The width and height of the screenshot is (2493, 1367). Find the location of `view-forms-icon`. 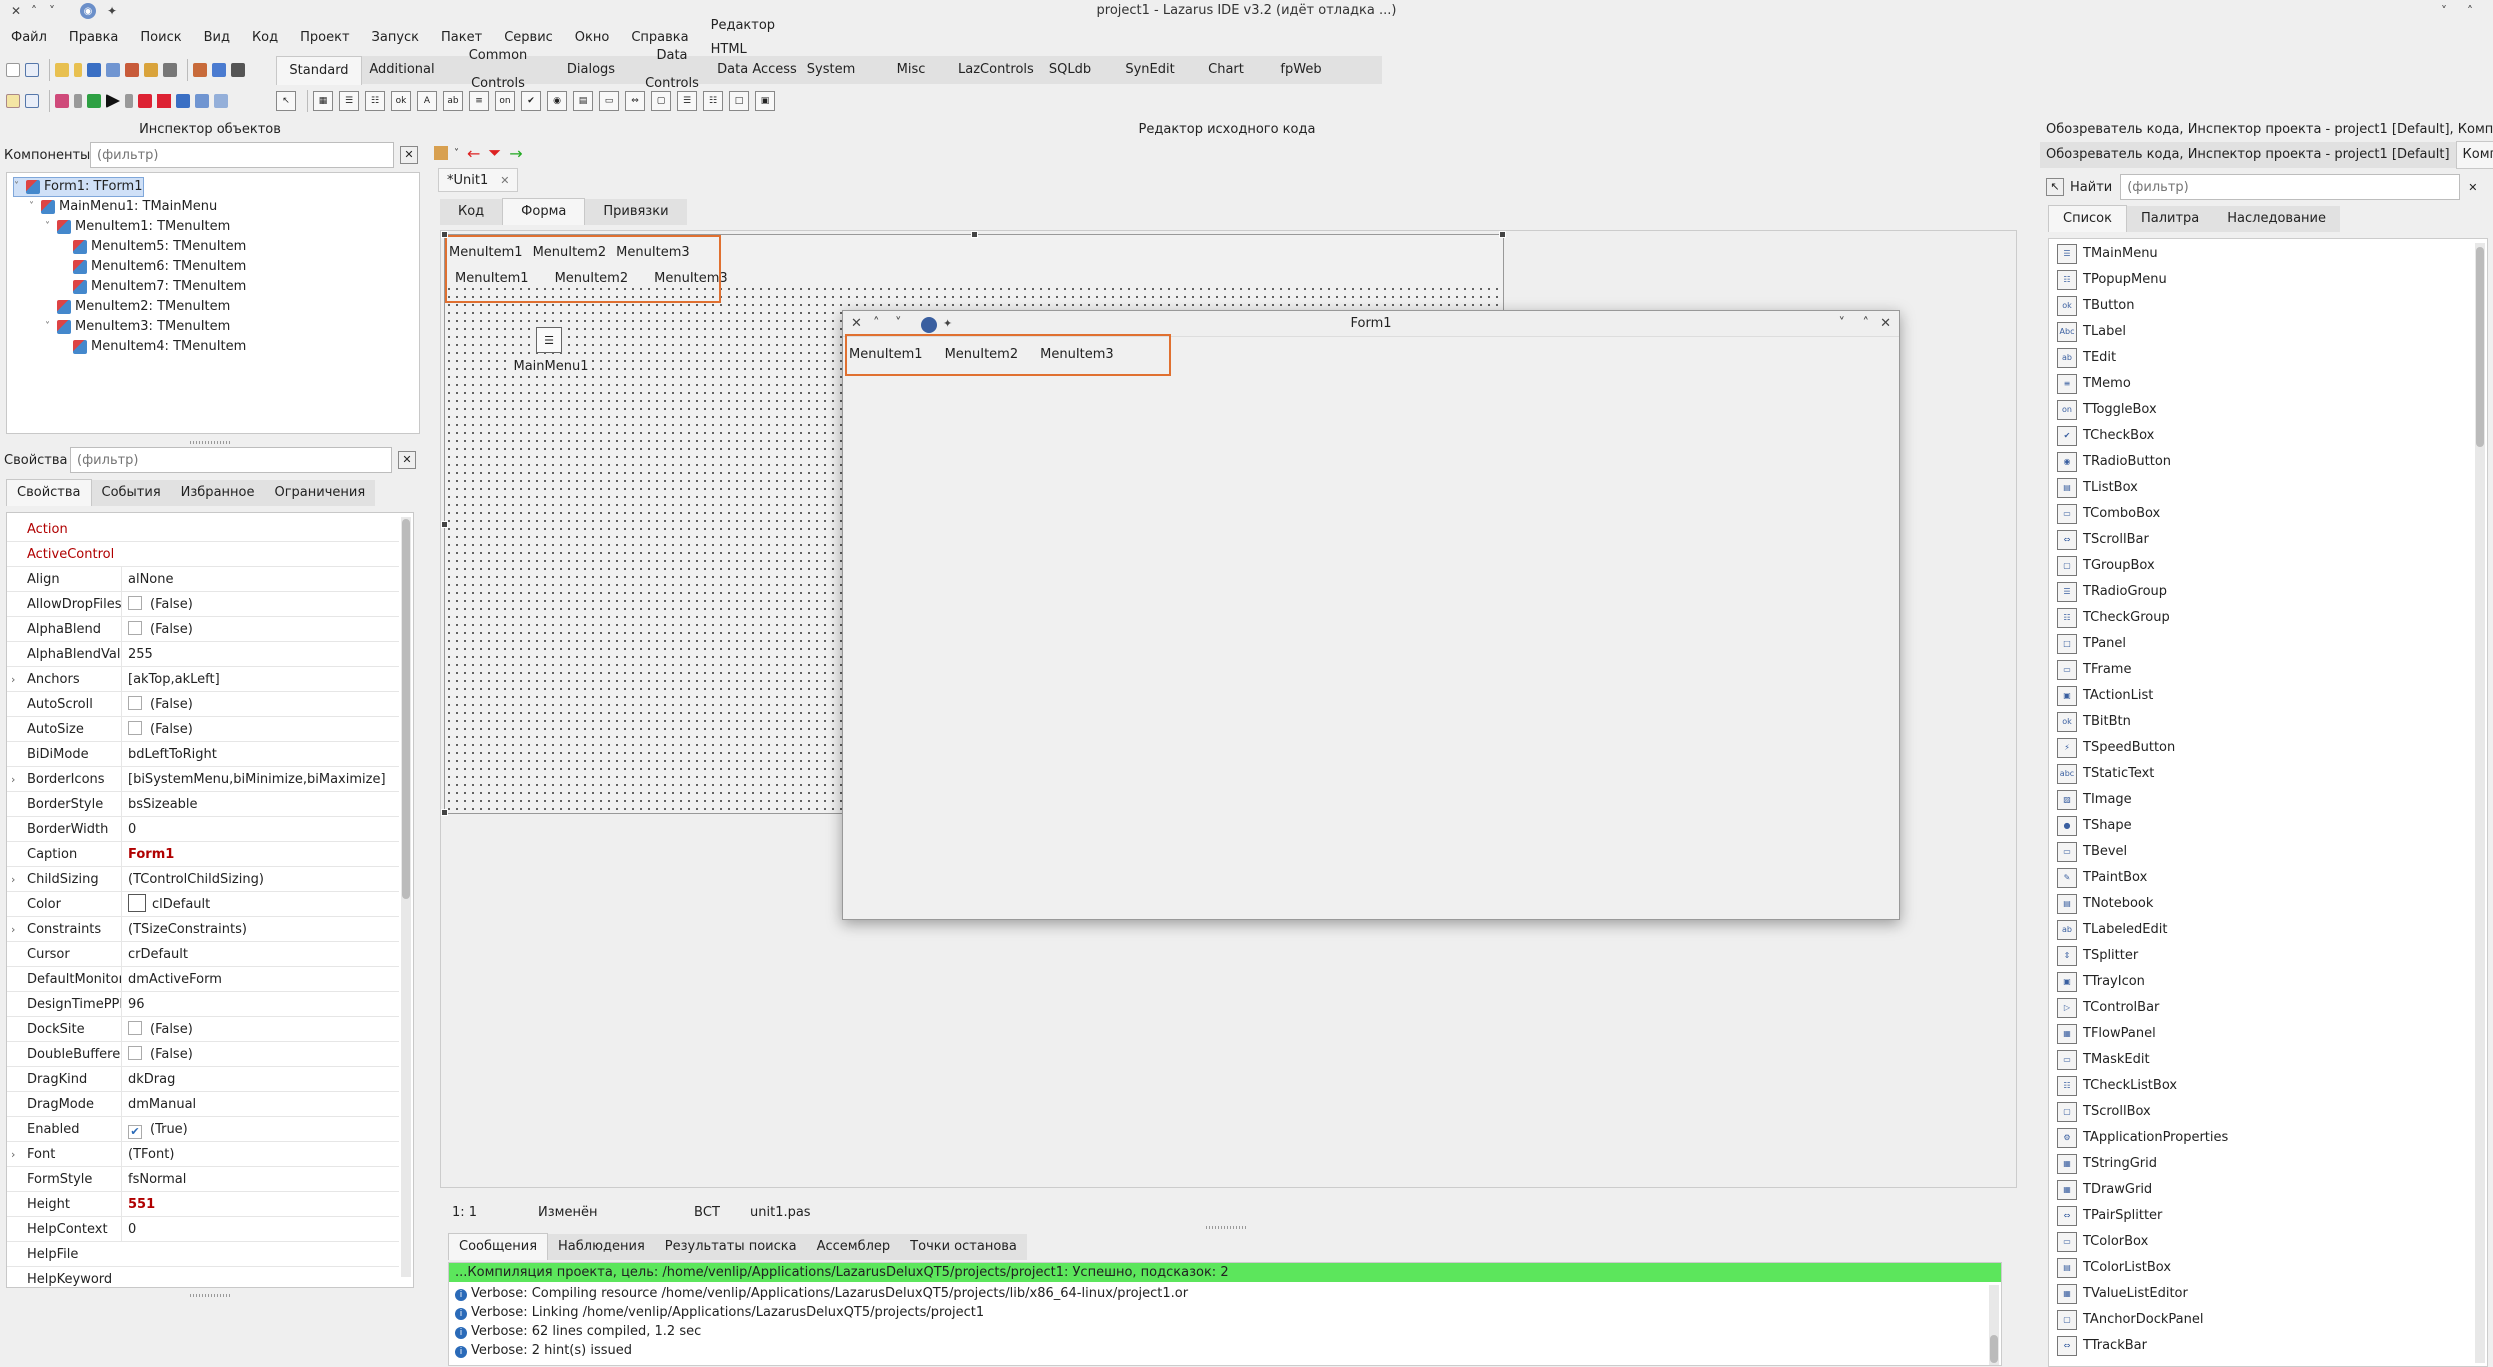

view-forms-icon is located at coordinates (32, 101).